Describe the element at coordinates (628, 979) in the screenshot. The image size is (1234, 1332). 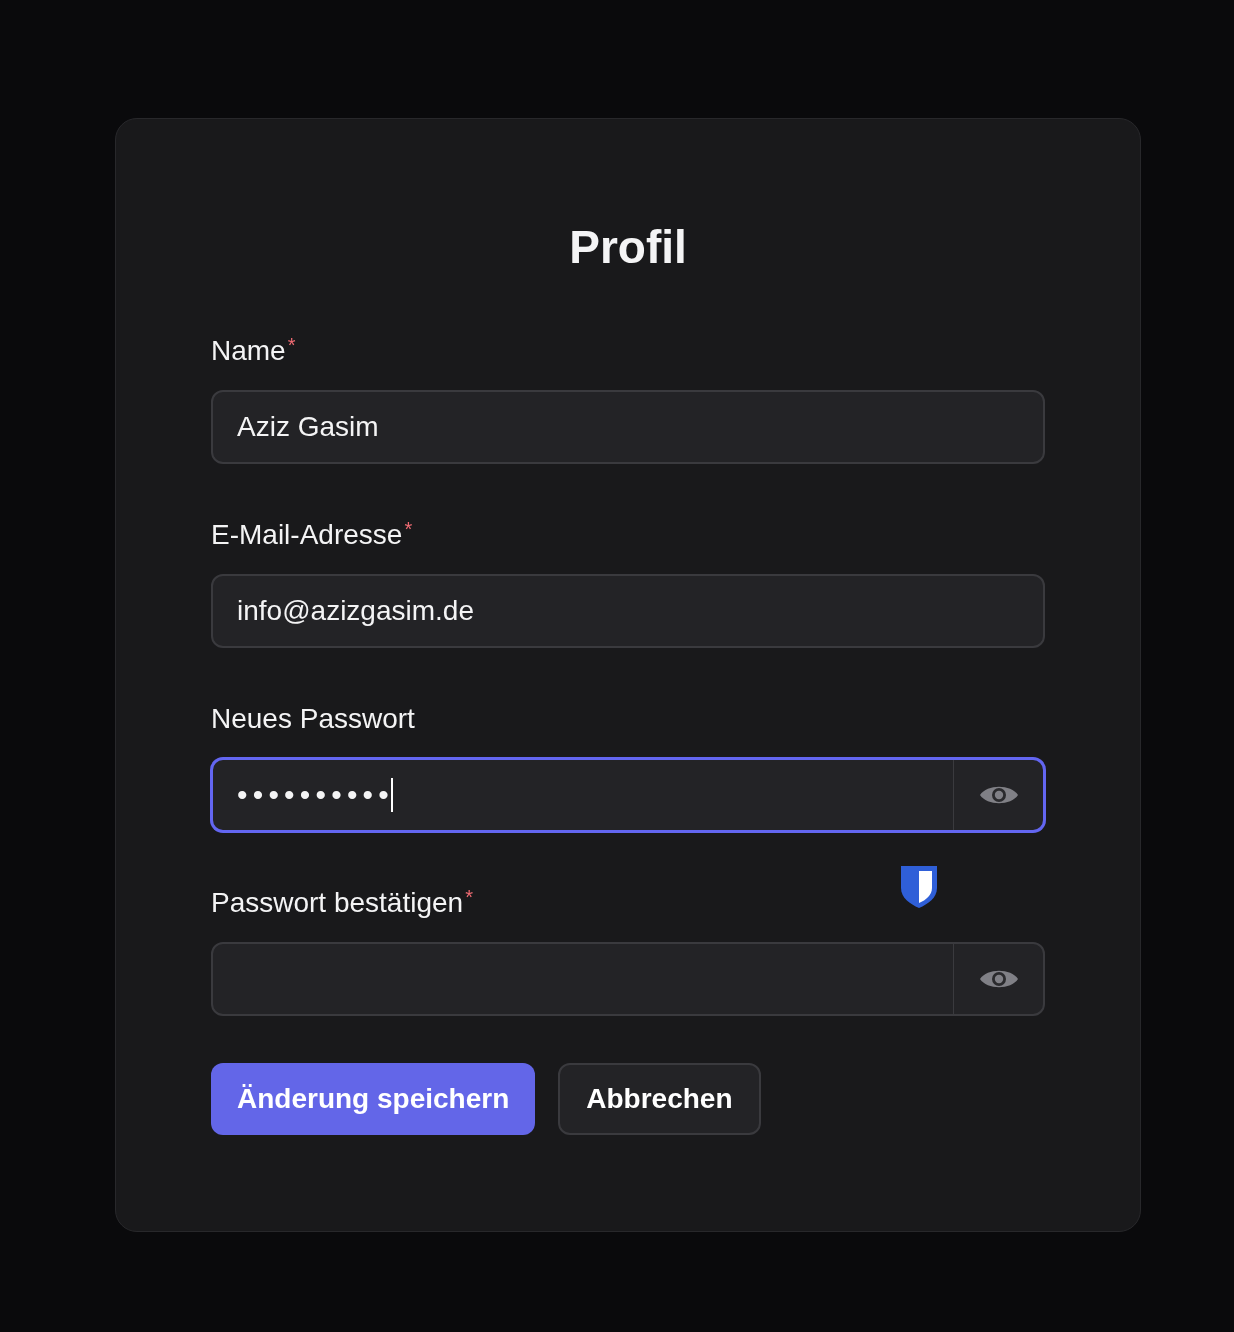
I see `password-input` at that location.